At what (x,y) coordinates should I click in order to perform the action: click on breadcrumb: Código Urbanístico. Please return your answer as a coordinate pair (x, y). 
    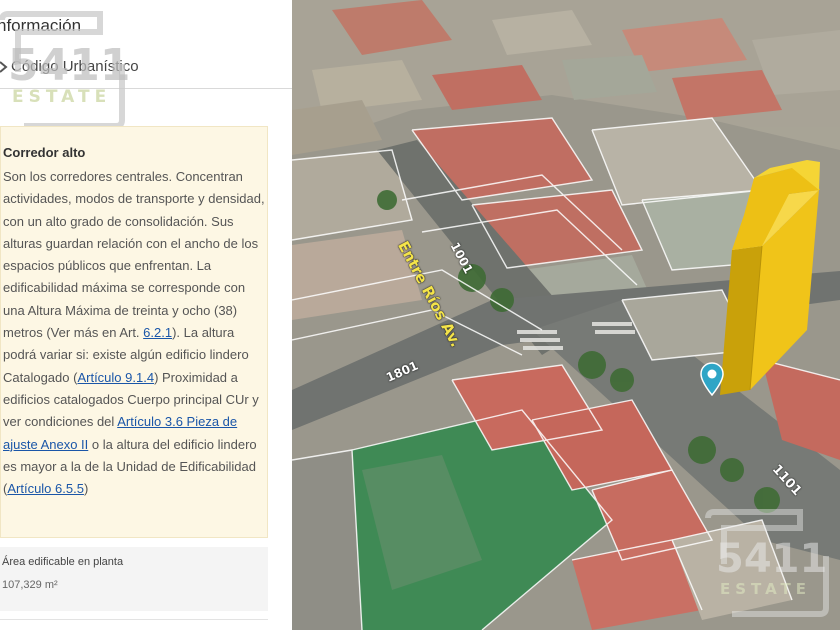
    Looking at the image, I should click on (69, 66).